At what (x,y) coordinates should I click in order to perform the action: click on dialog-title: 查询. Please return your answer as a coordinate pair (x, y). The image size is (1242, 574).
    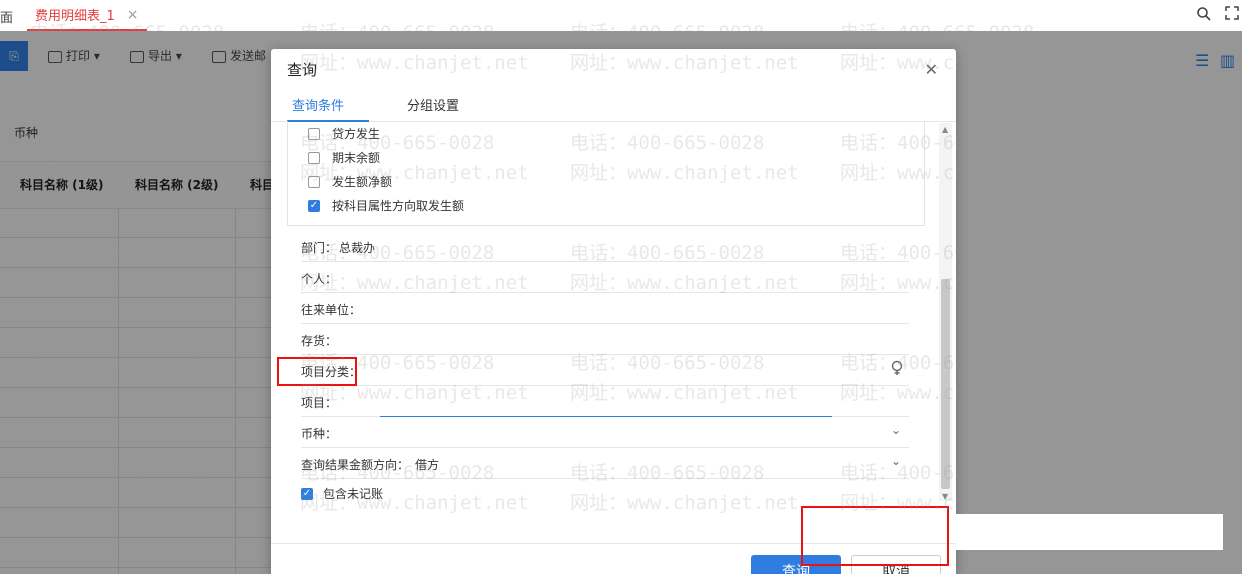
    Looking at the image, I should click on (302, 70).